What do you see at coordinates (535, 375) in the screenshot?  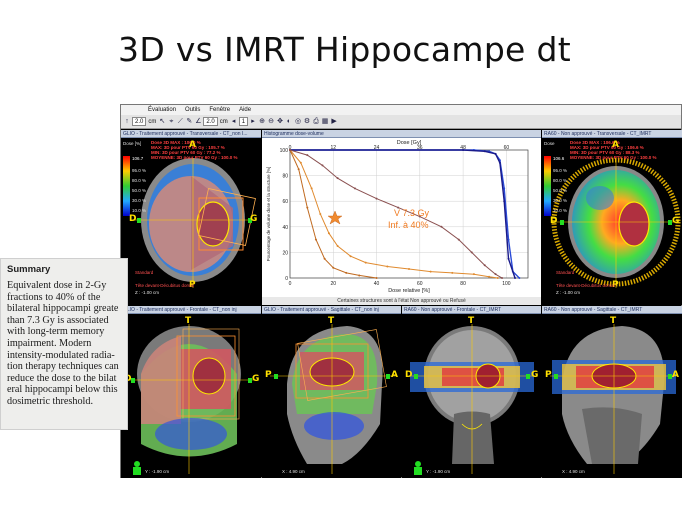 I see `orientation-right: G` at bounding box center [535, 375].